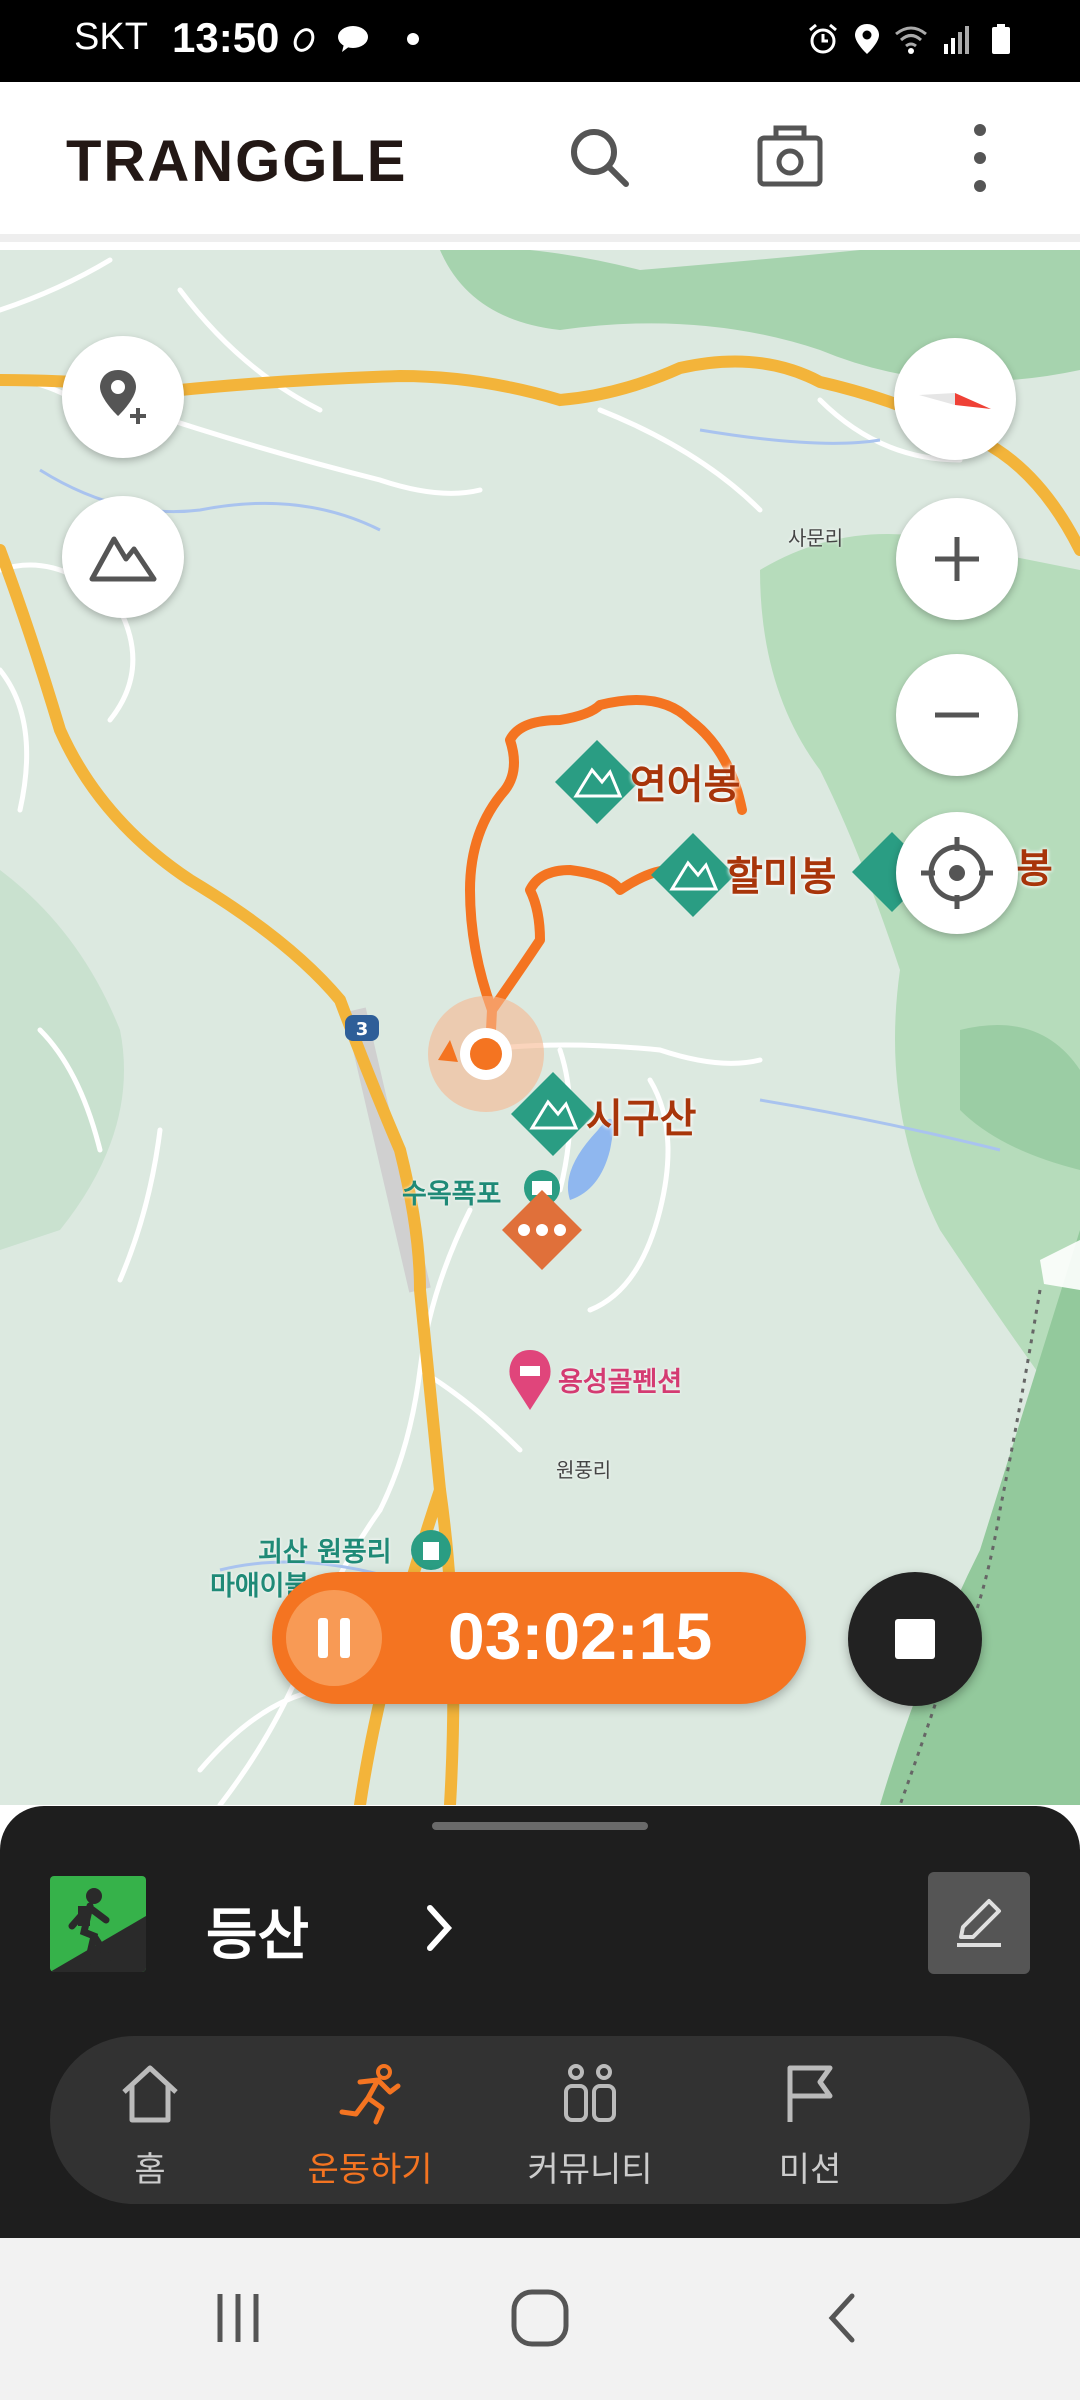 The height and width of the screenshot is (2400, 1080). Describe the element at coordinates (790, 158) in the screenshot. I see `camera-icon` at that location.